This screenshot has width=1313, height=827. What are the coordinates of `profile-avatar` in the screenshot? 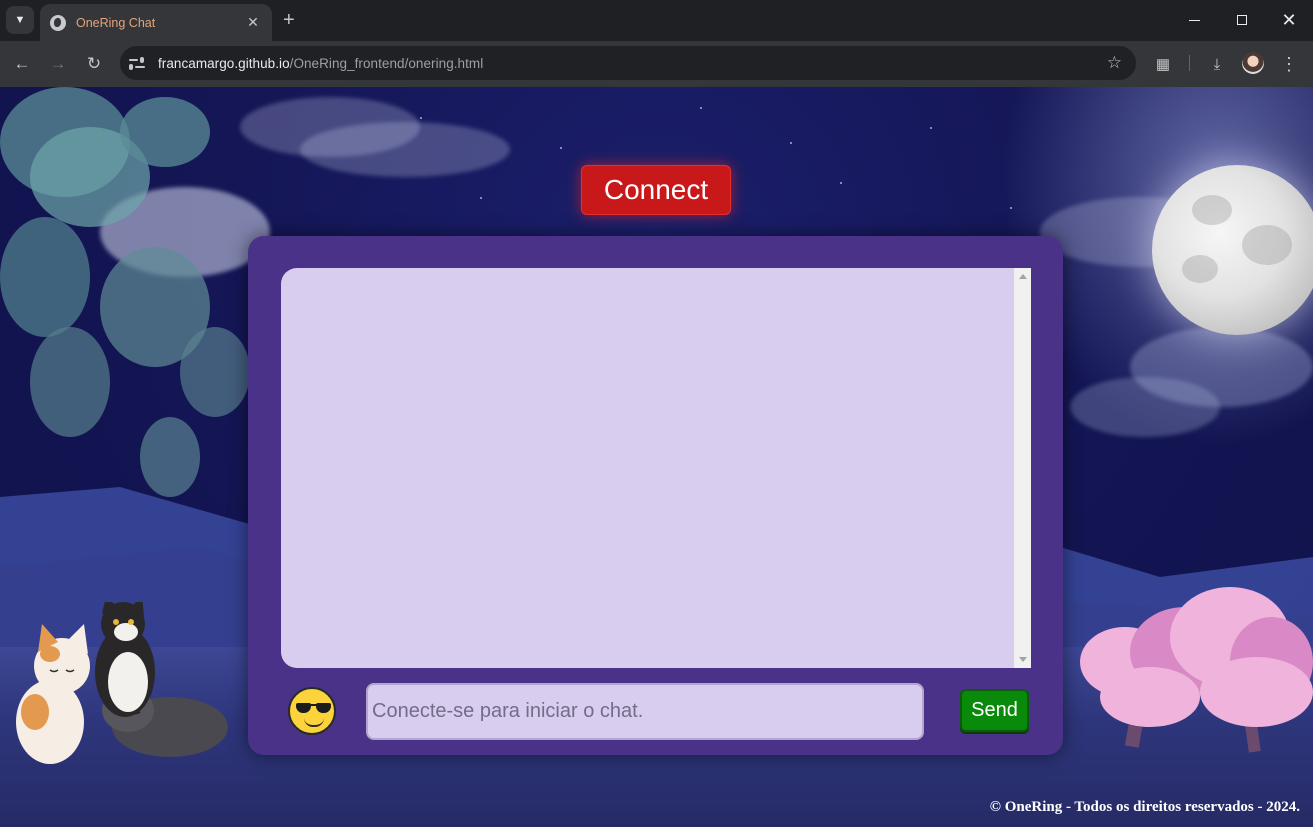 It's located at (1253, 63).